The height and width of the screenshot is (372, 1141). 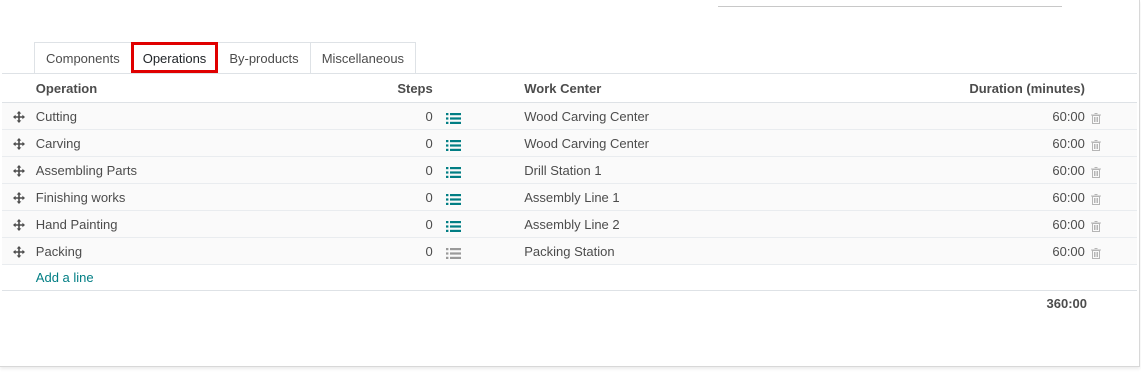 I want to click on operation-cell: Packing, so click(x=213, y=251).